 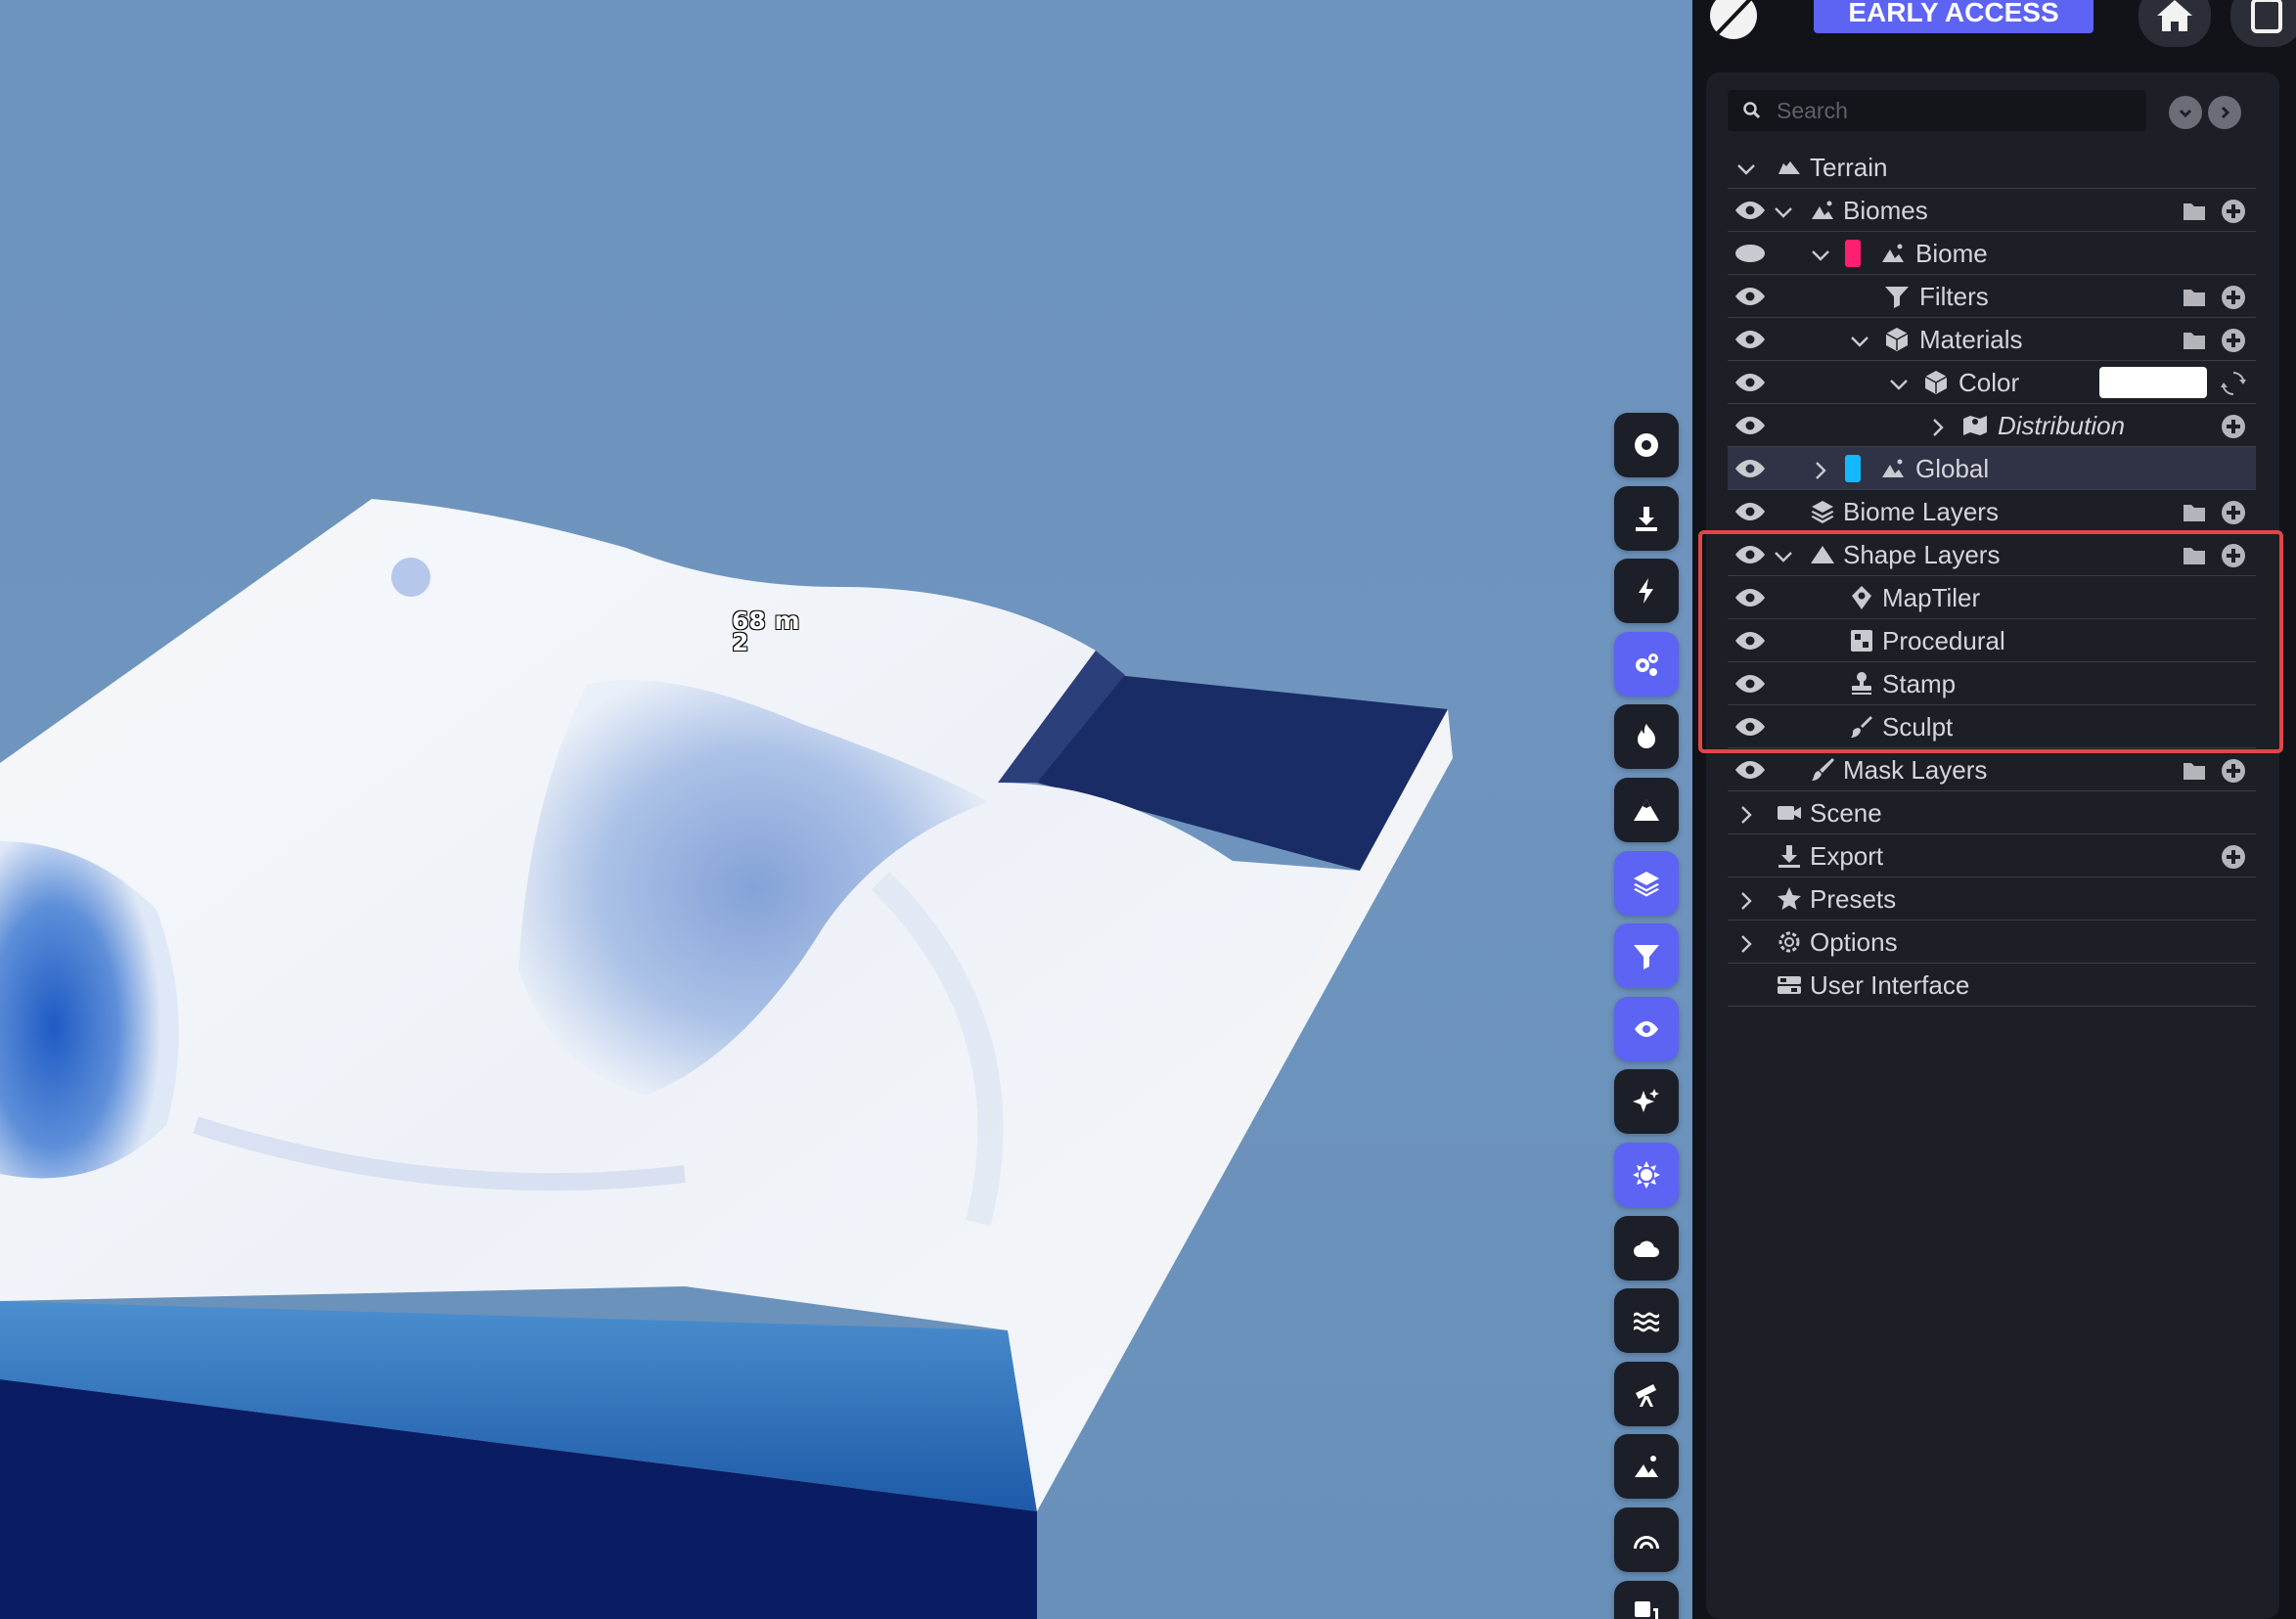 What do you see at coordinates (1918, 727) in the screenshot?
I see `tree-label-sculpt: Sculpt` at bounding box center [1918, 727].